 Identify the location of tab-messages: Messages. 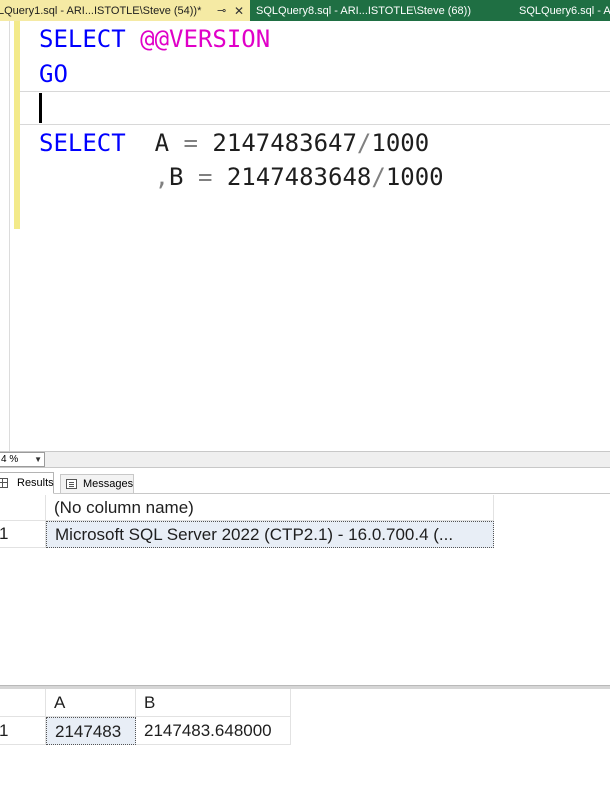
(97, 484).